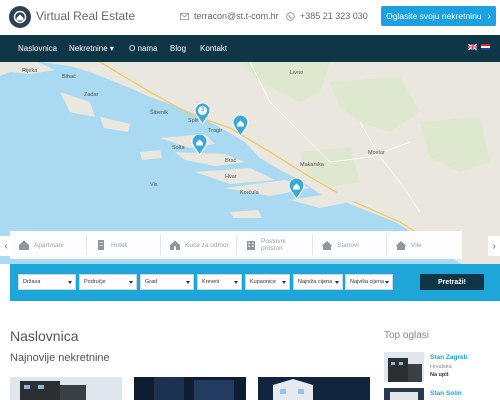 The width and height of the screenshot is (500, 400). I want to click on post-listing-label: Oglasite svoju nekretninu, so click(434, 16).